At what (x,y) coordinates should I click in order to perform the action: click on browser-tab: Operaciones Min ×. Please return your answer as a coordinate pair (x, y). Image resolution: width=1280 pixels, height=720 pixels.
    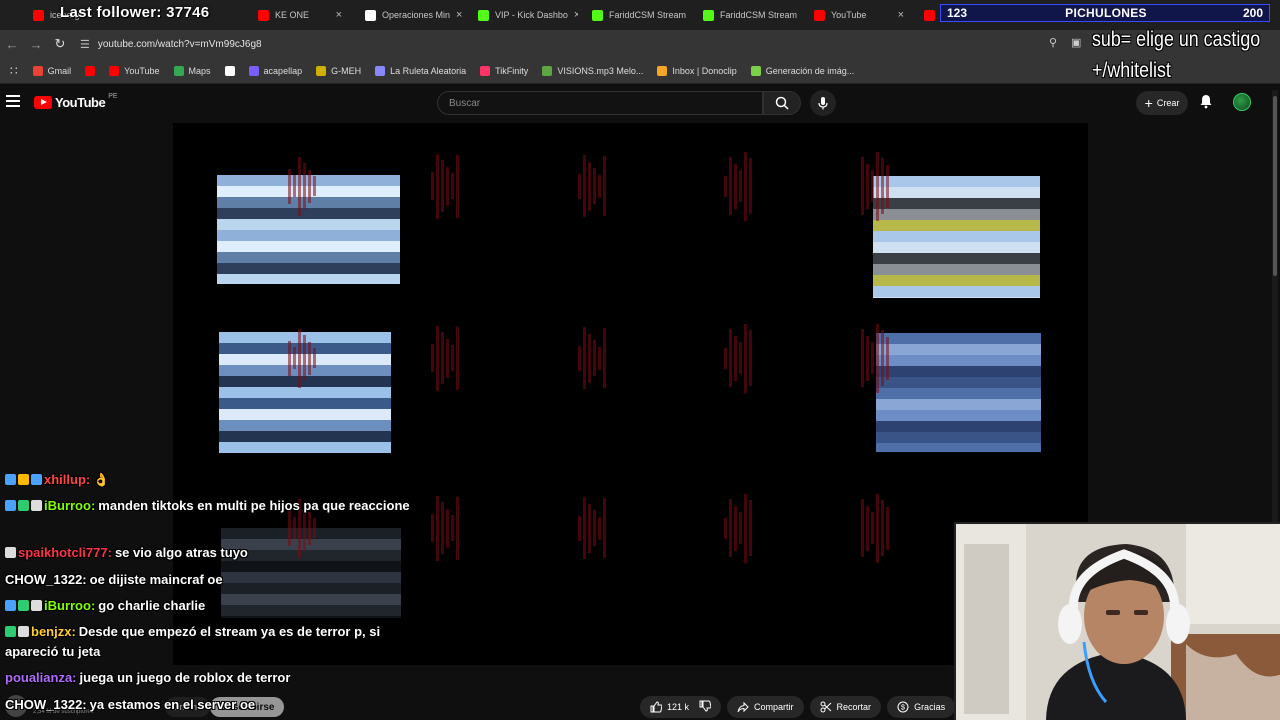
    Looking at the image, I should click on (411, 15).